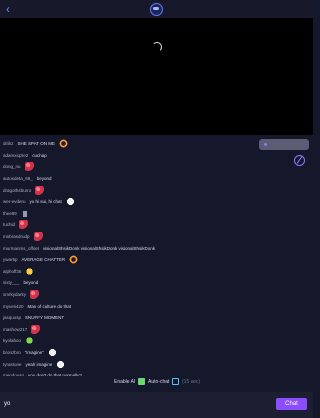  I want to click on auto-chat-interval: (15 sec), so click(191, 382).